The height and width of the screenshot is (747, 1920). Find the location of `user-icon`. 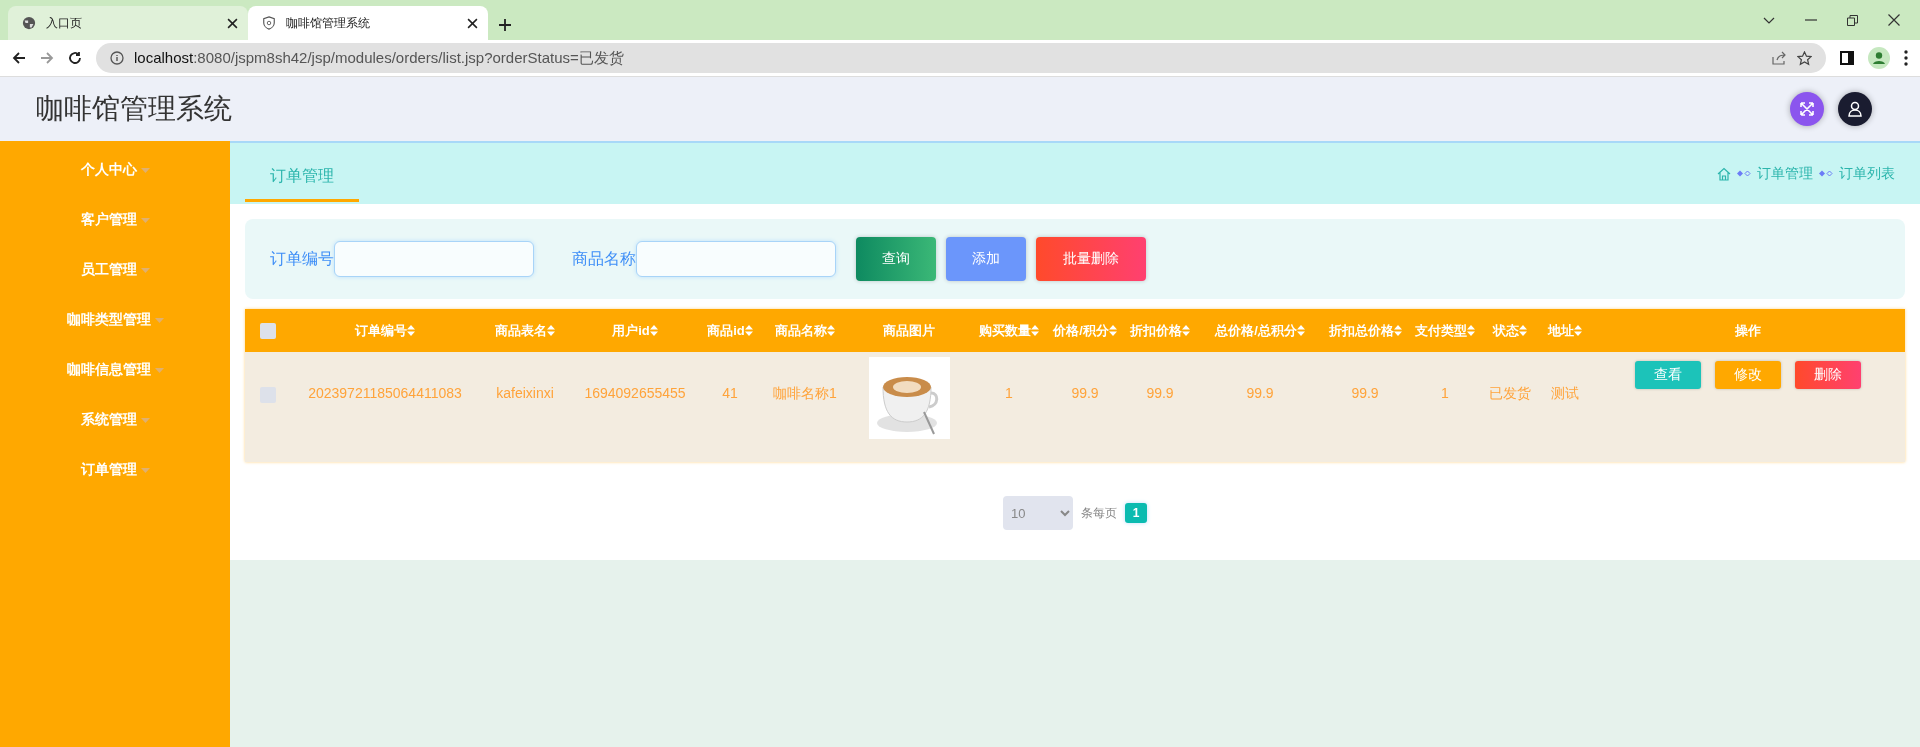

user-icon is located at coordinates (1855, 109).